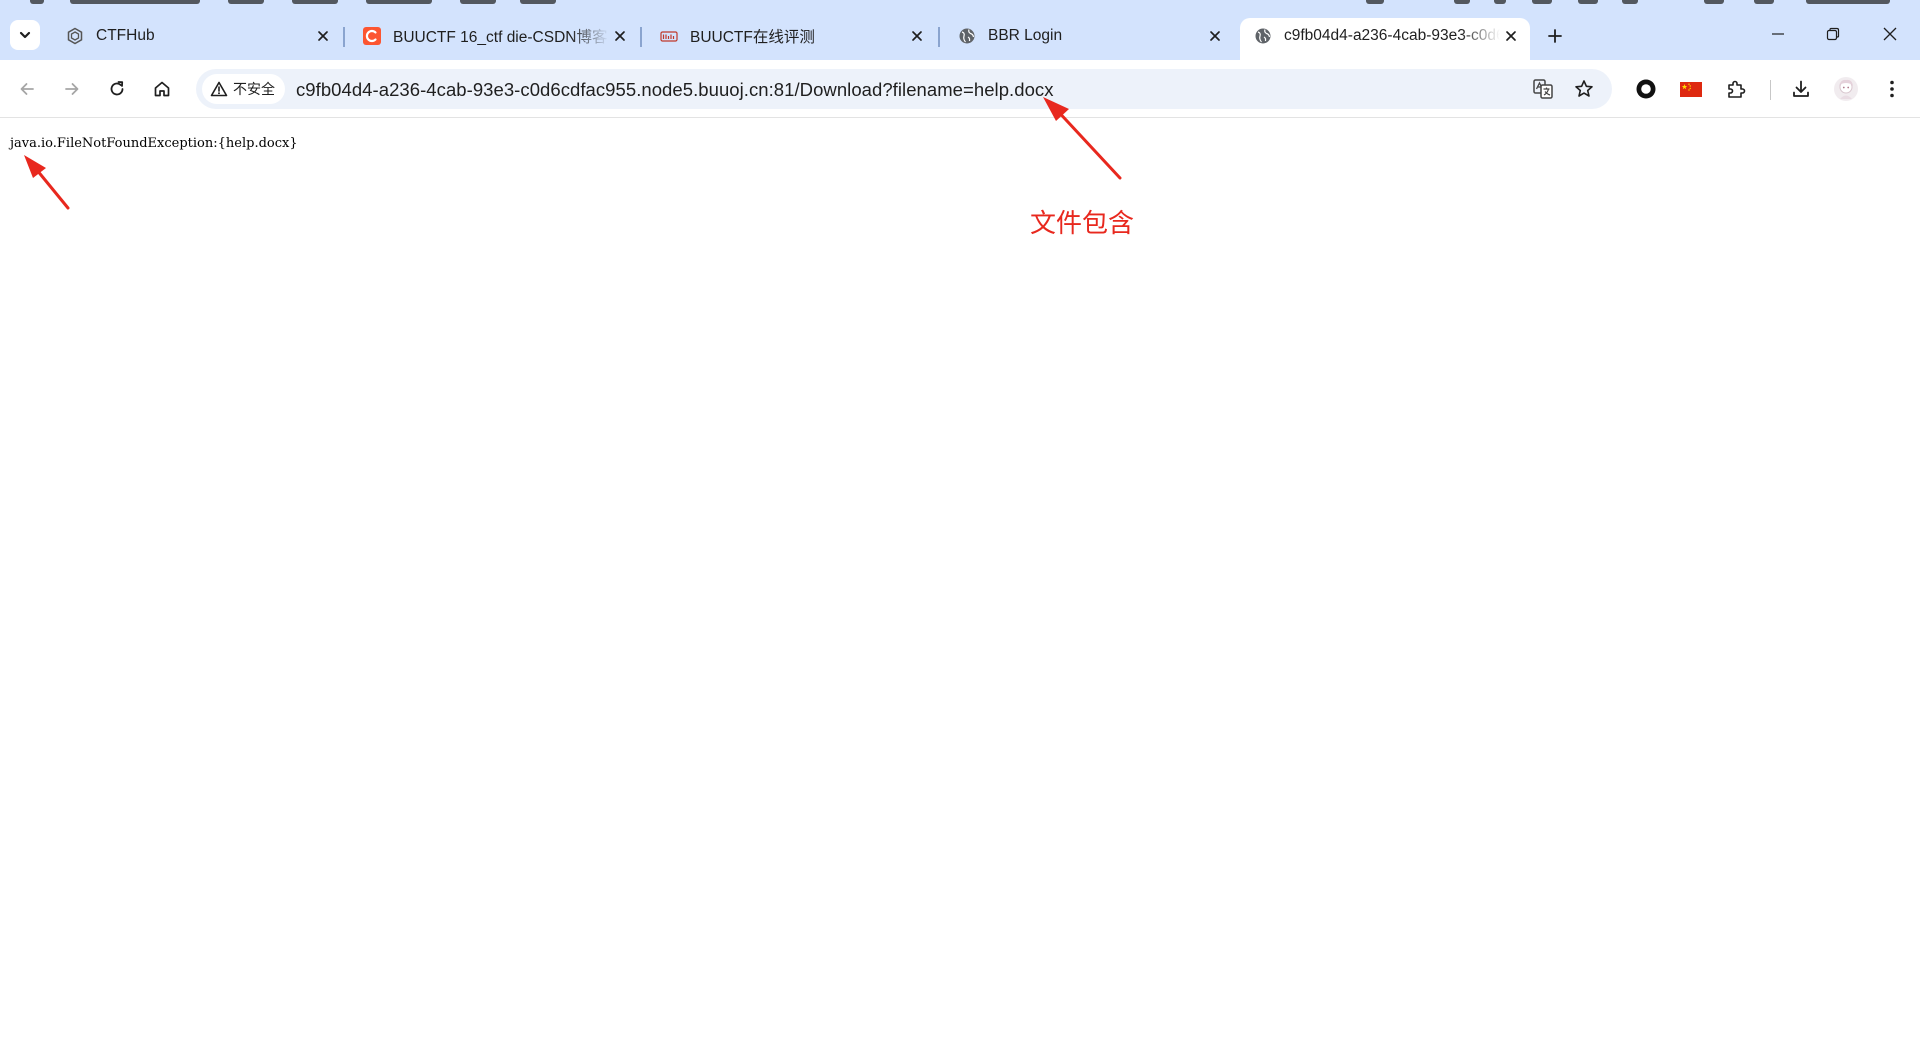 This screenshot has height=1060, width=1920. I want to click on reload-button, so click(117, 89).